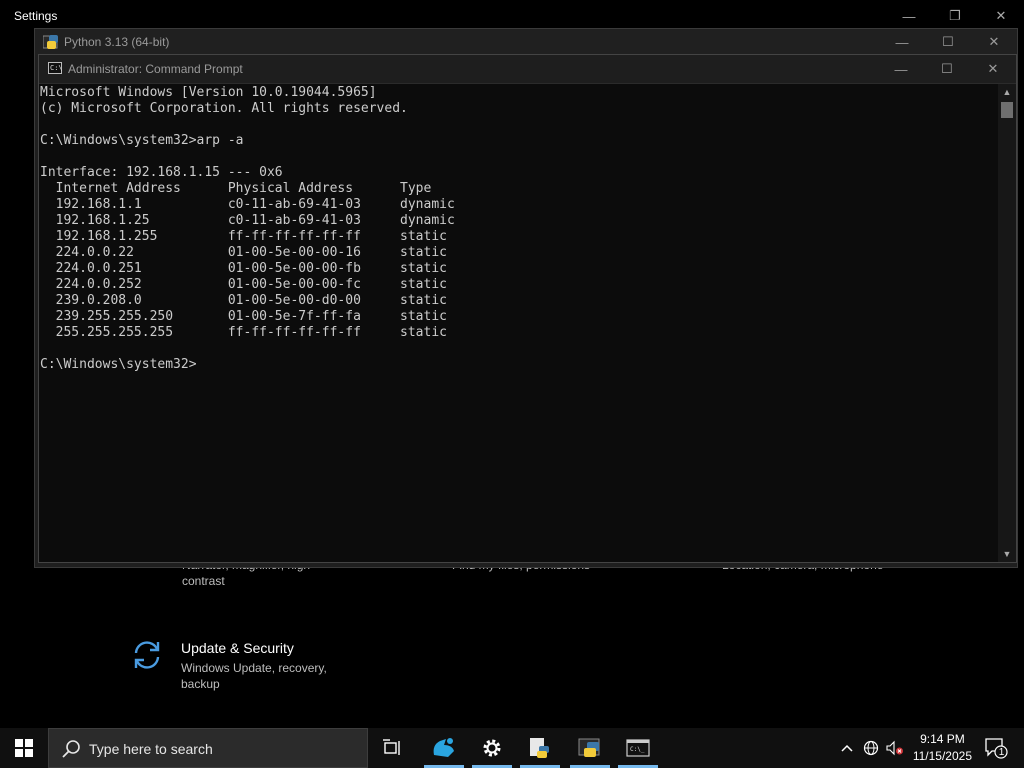 The width and height of the screenshot is (1024, 768). I want to click on tile-desc-line: backup, so click(200, 684).